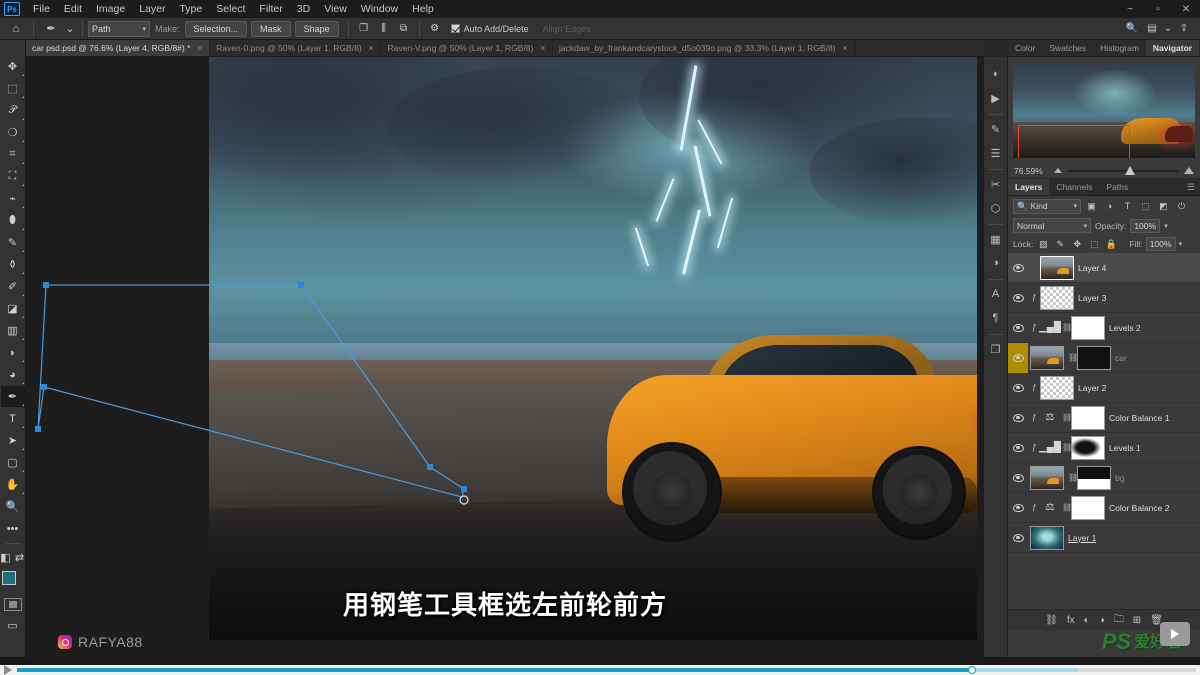 The height and width of the screenshot is (675, 1200). I want to click on table-row: ƒ ⚖ ⛓ Color Balance 1, so click(1104, 418).